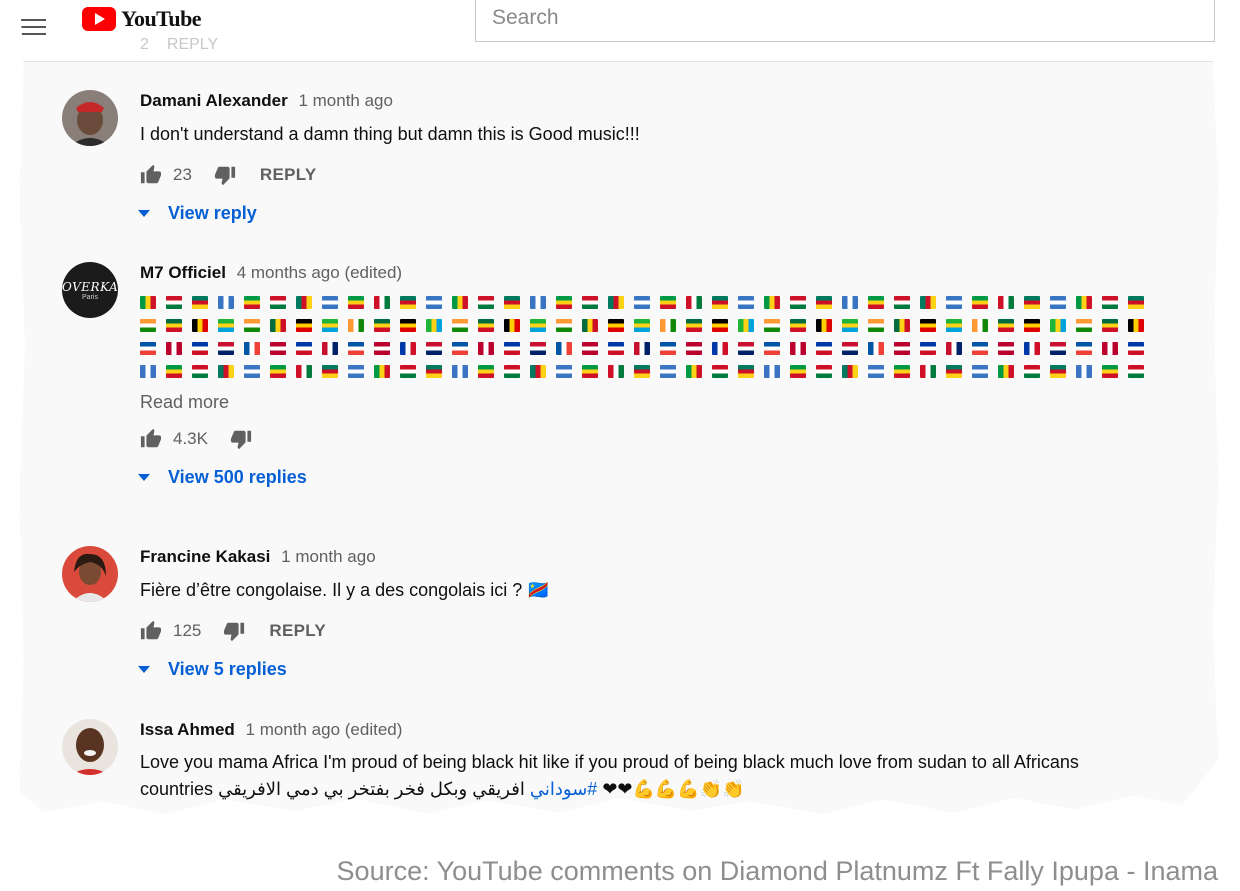 Image resolution: width=1240 pixels, height=891 pixels. What do you see at coordinates (563, 789) in the screenshot?
I see `hashtag-link: #سوداني` at bounding box center [563, 789].